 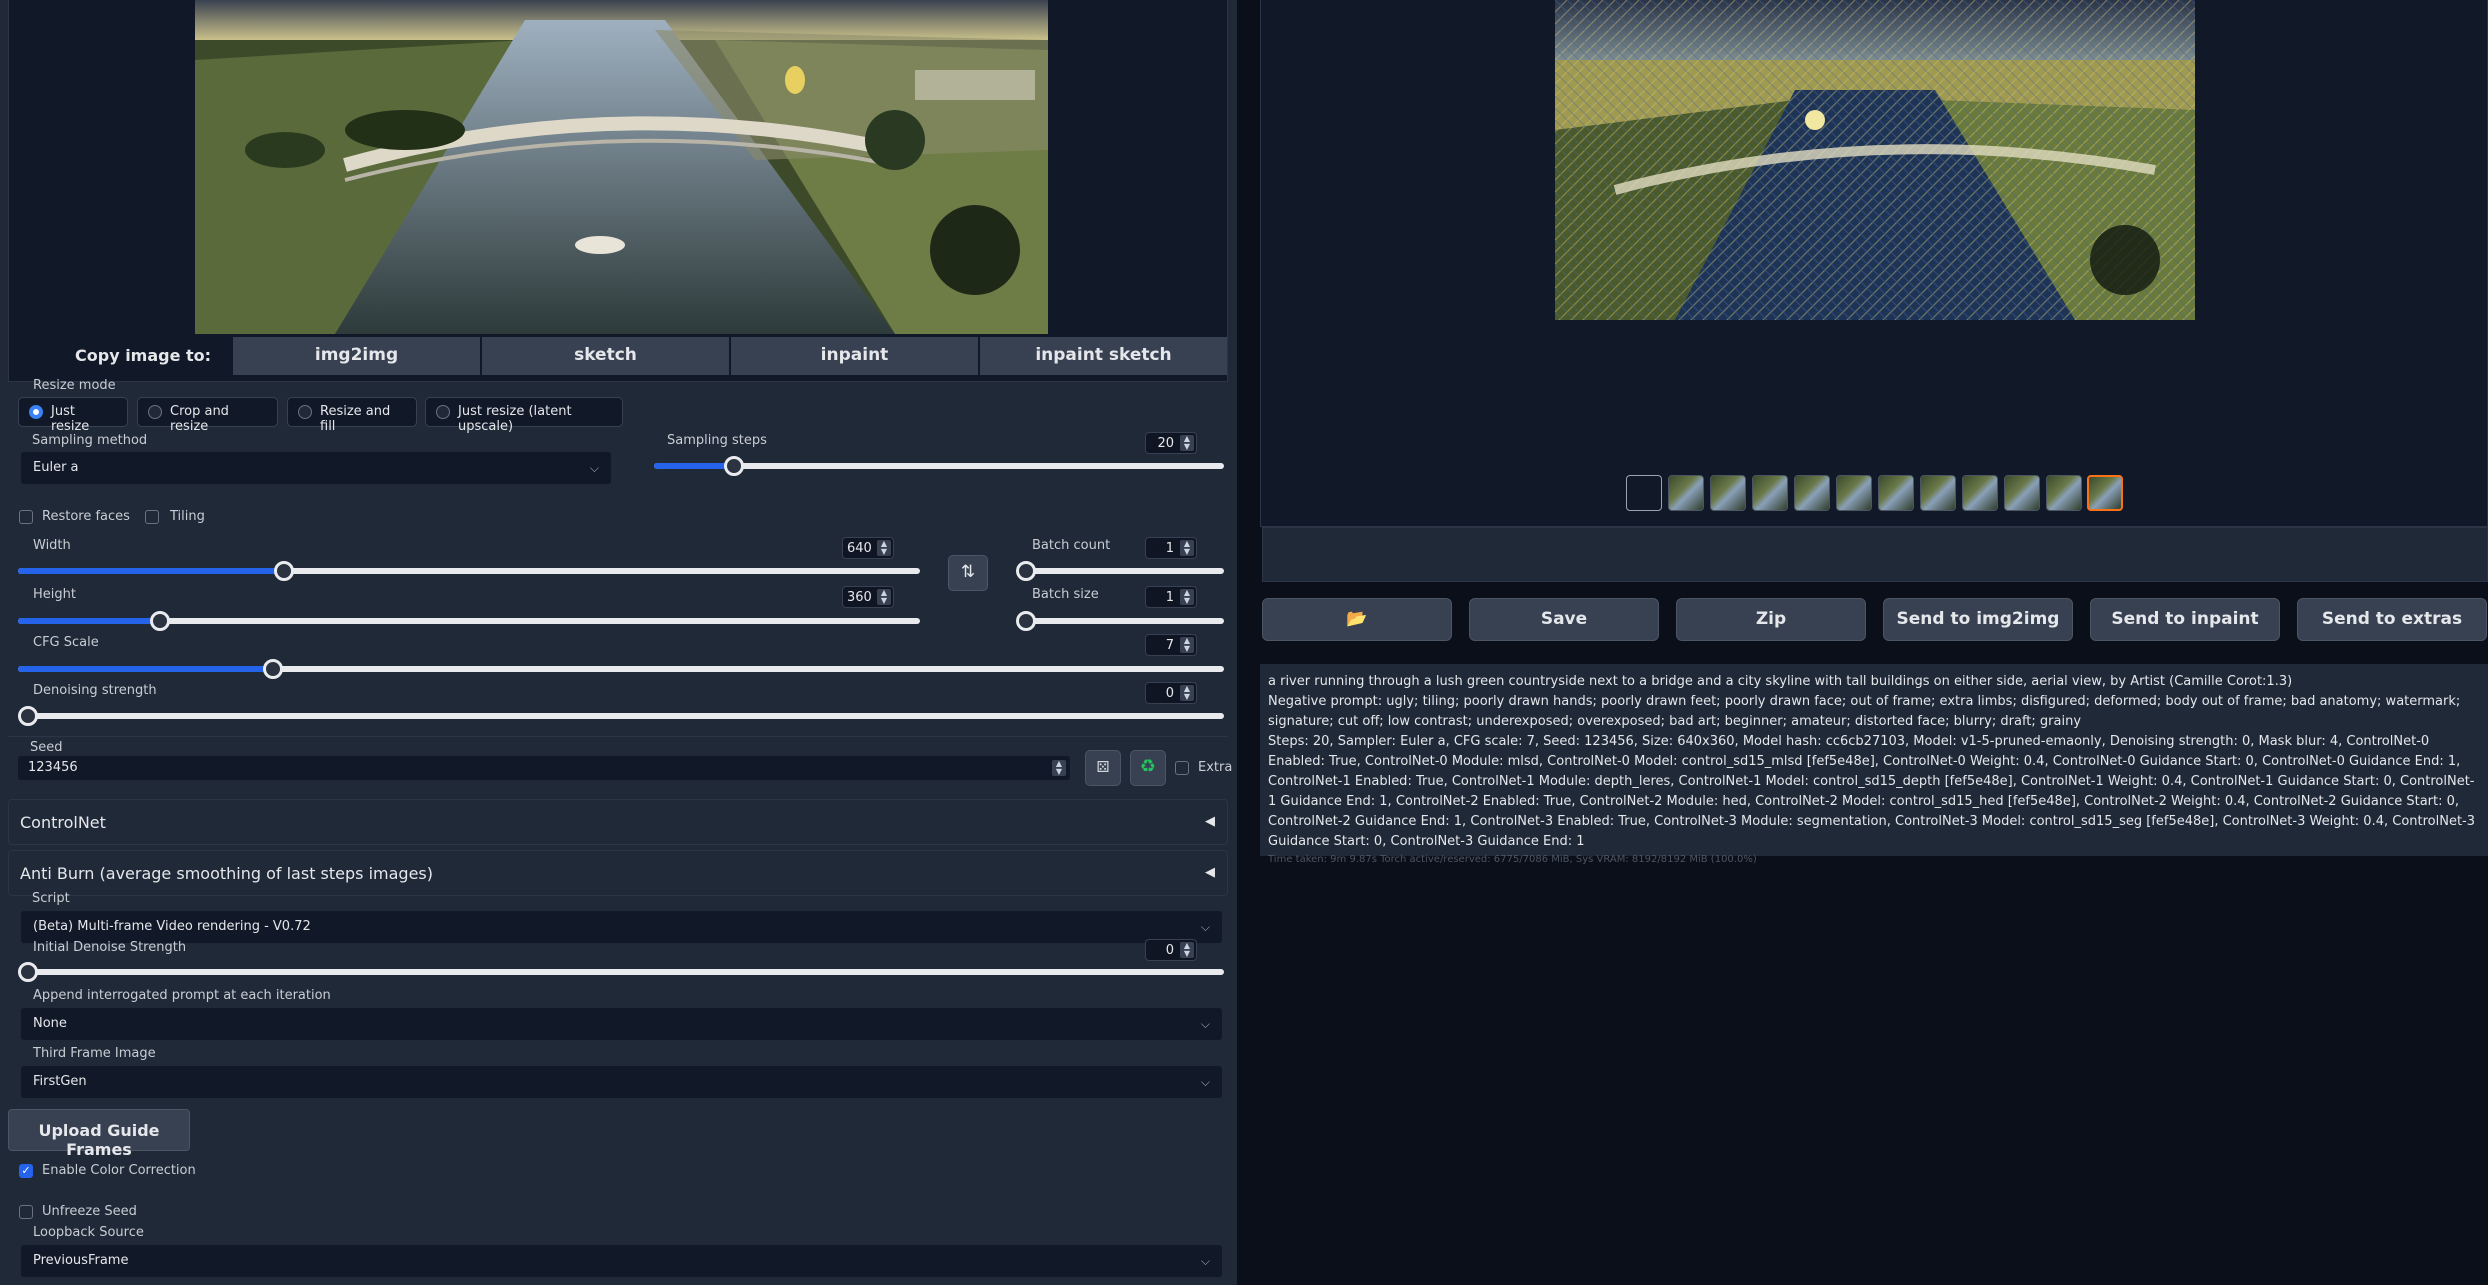 I want to click on input-image, so click(x=621, y=167).